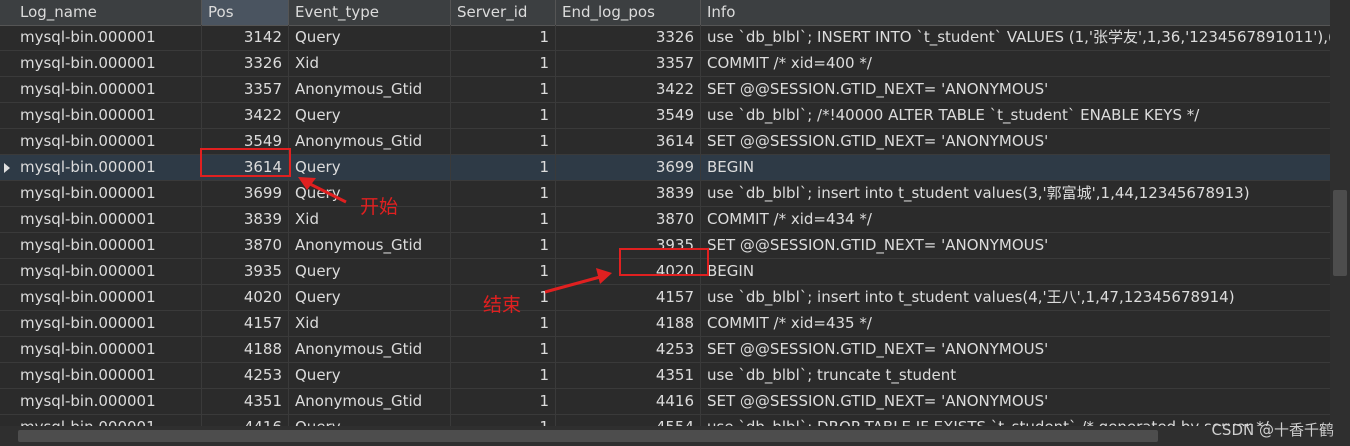 The image size is (1350, 446). Describe the element at coordinates (245, 115) in the screenshot. I see `cell-pos: 3422` at that location.